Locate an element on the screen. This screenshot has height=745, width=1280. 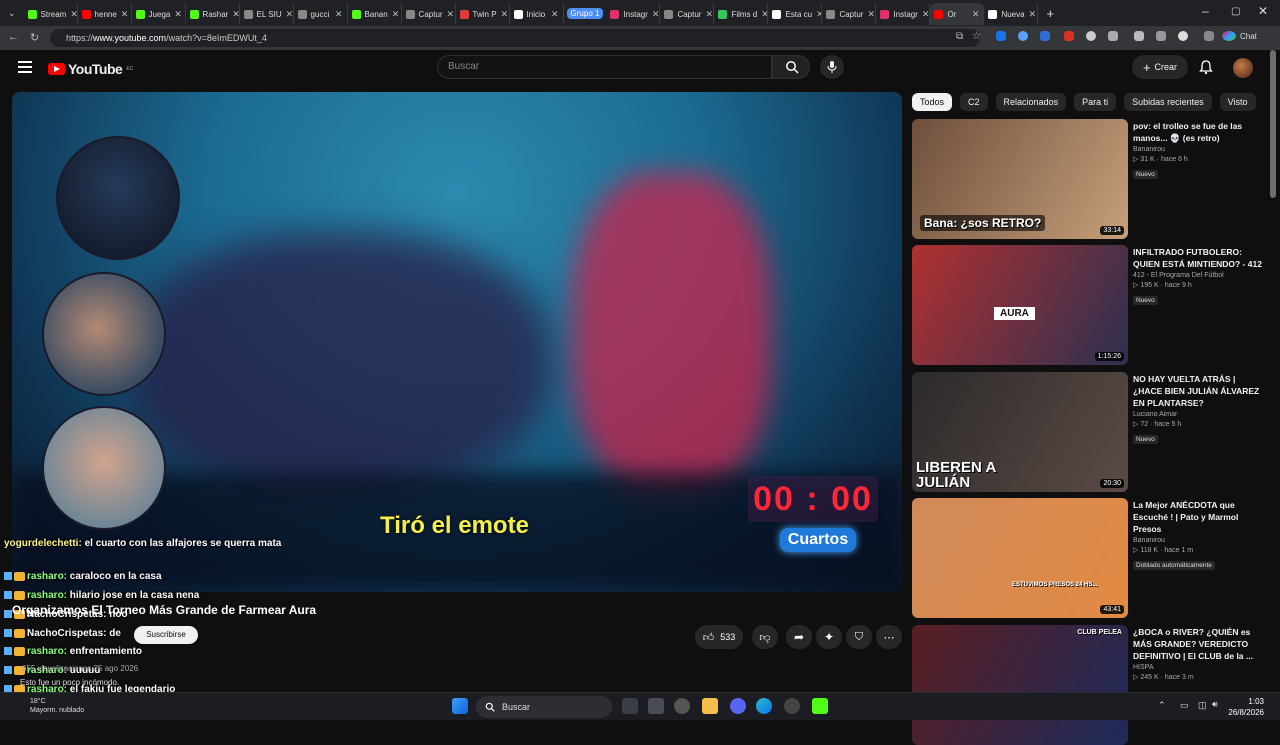
copilot-icon is located at coordinates (1229, 36).